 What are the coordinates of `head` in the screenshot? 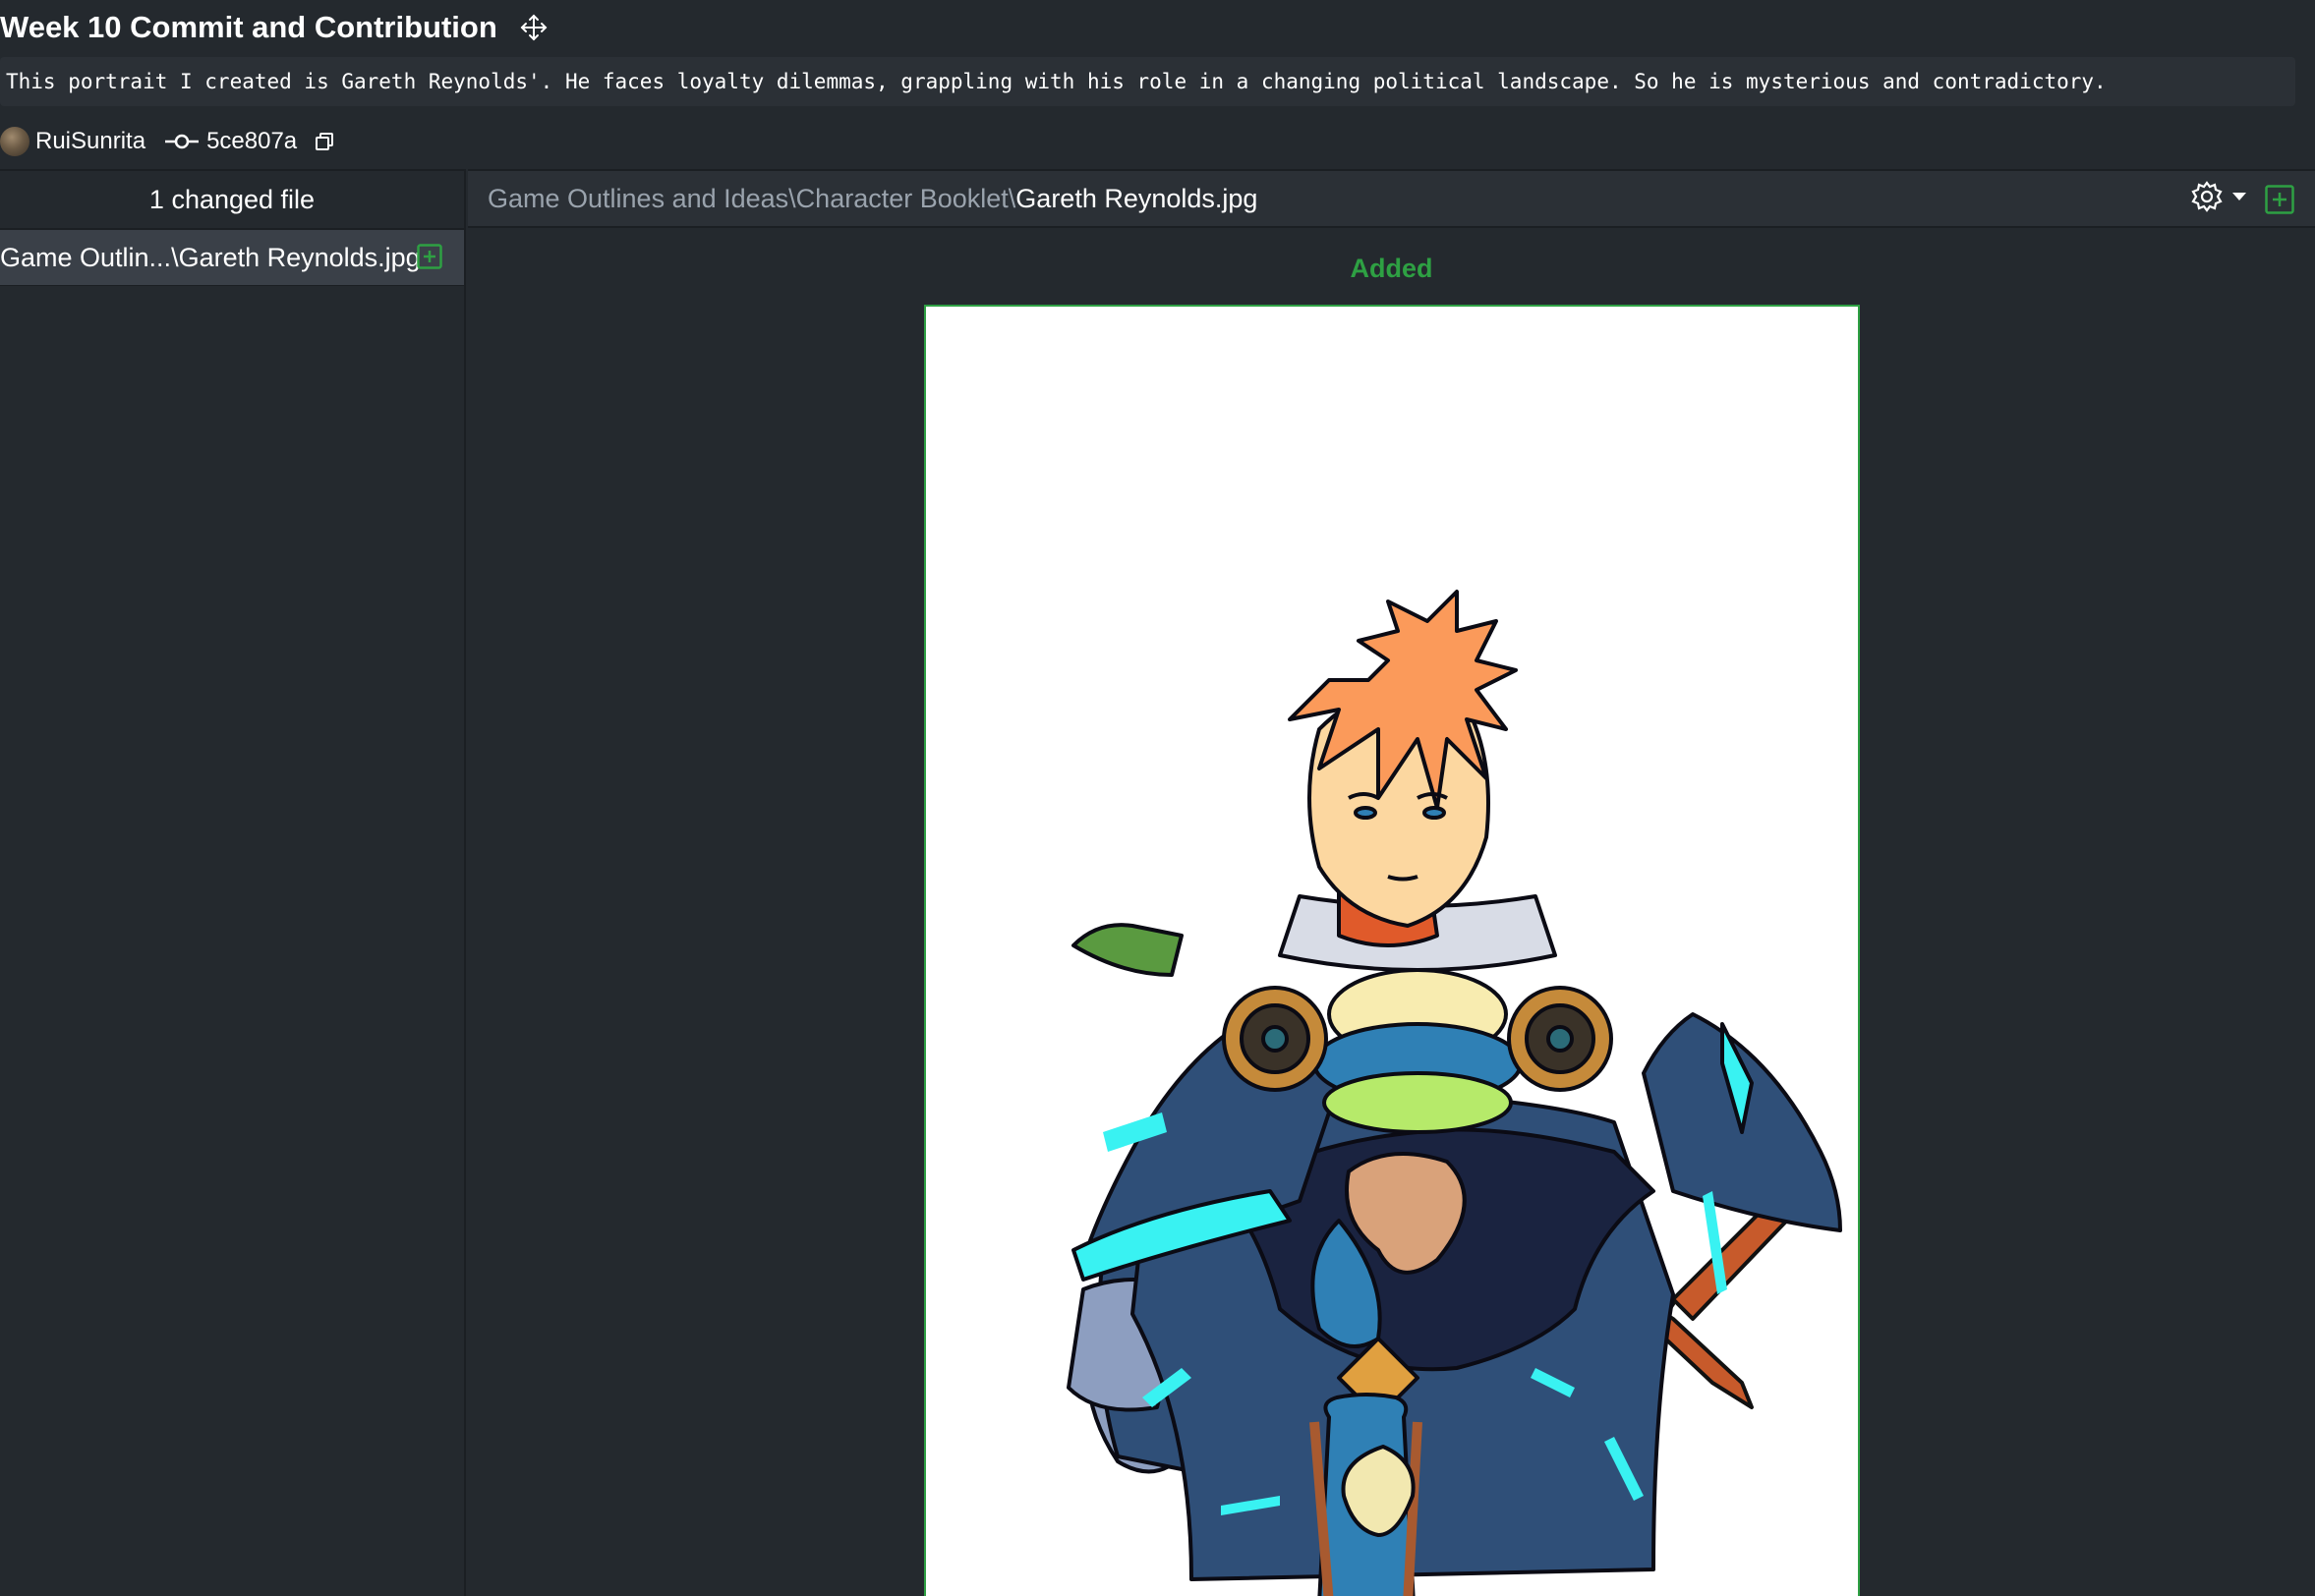 It's located at (1403, 759).